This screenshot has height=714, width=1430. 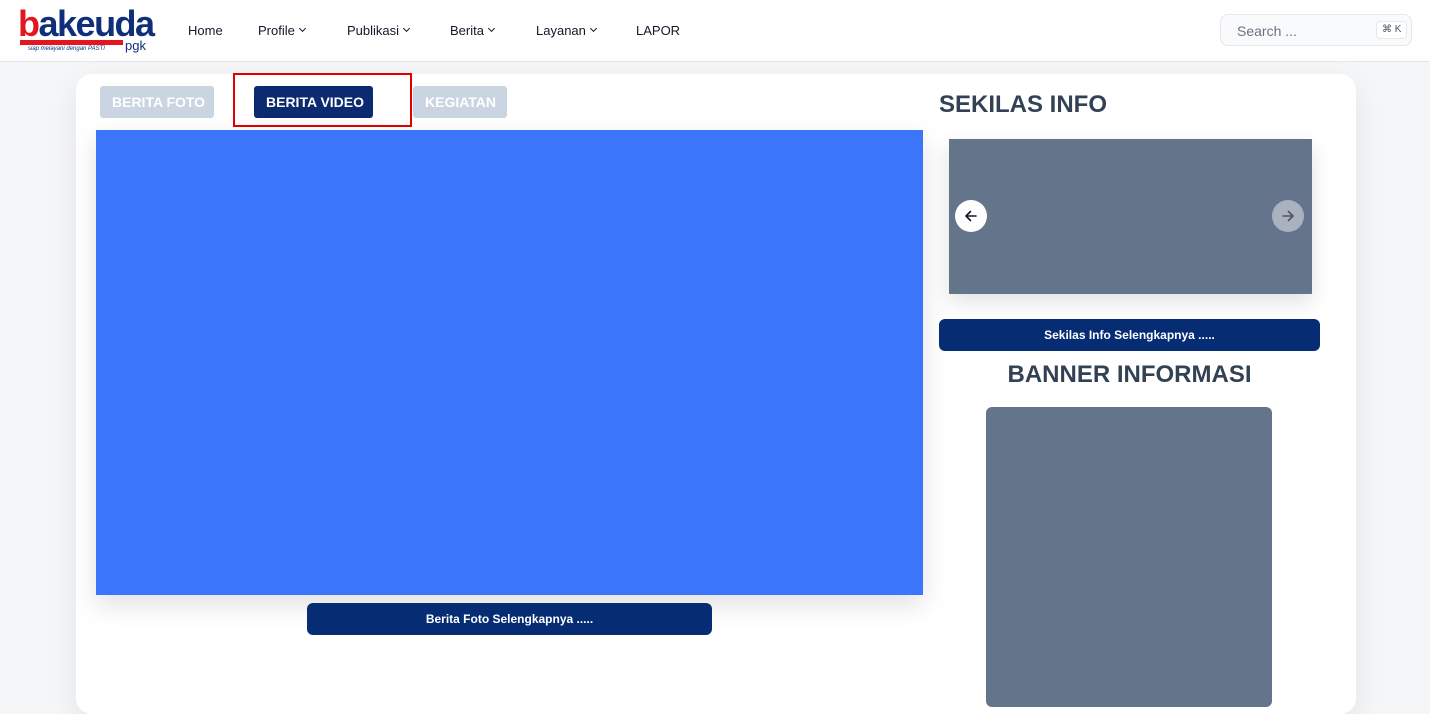 I want to click on slider-next-button, so click(x=1288, y=216).